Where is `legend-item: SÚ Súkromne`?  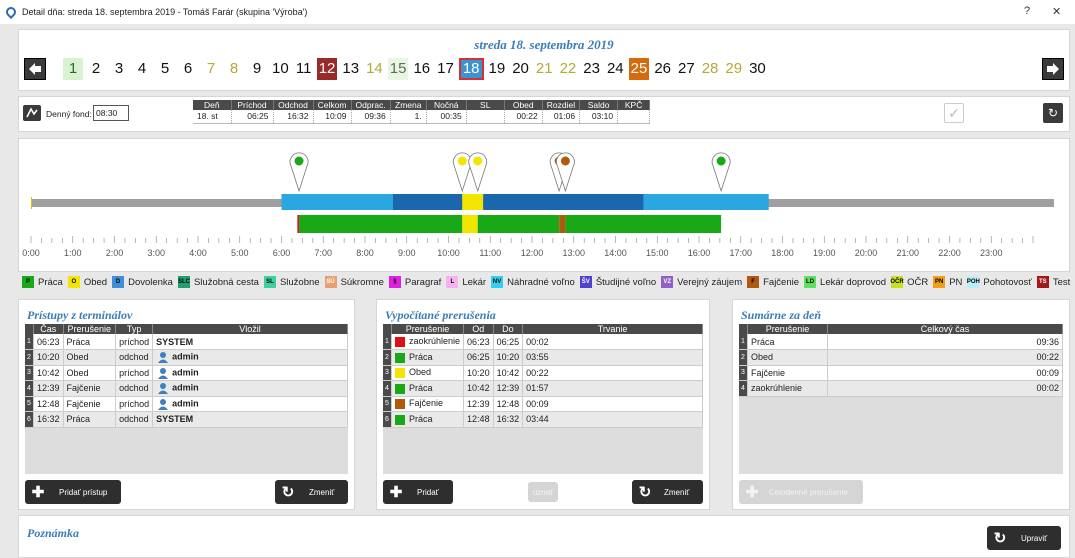 legend-item: SÚ Súkromne is located at coordinates (354, 282).